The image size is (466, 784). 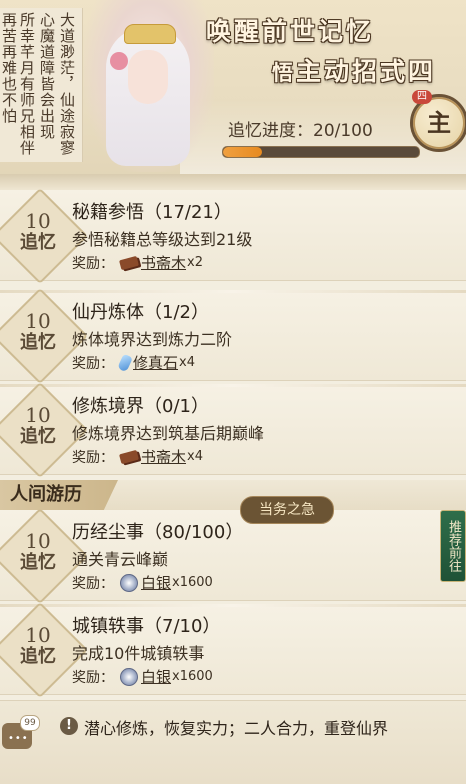 I want to click on poem-column: 再苦再难也不怕, so click(x=9, y=68).